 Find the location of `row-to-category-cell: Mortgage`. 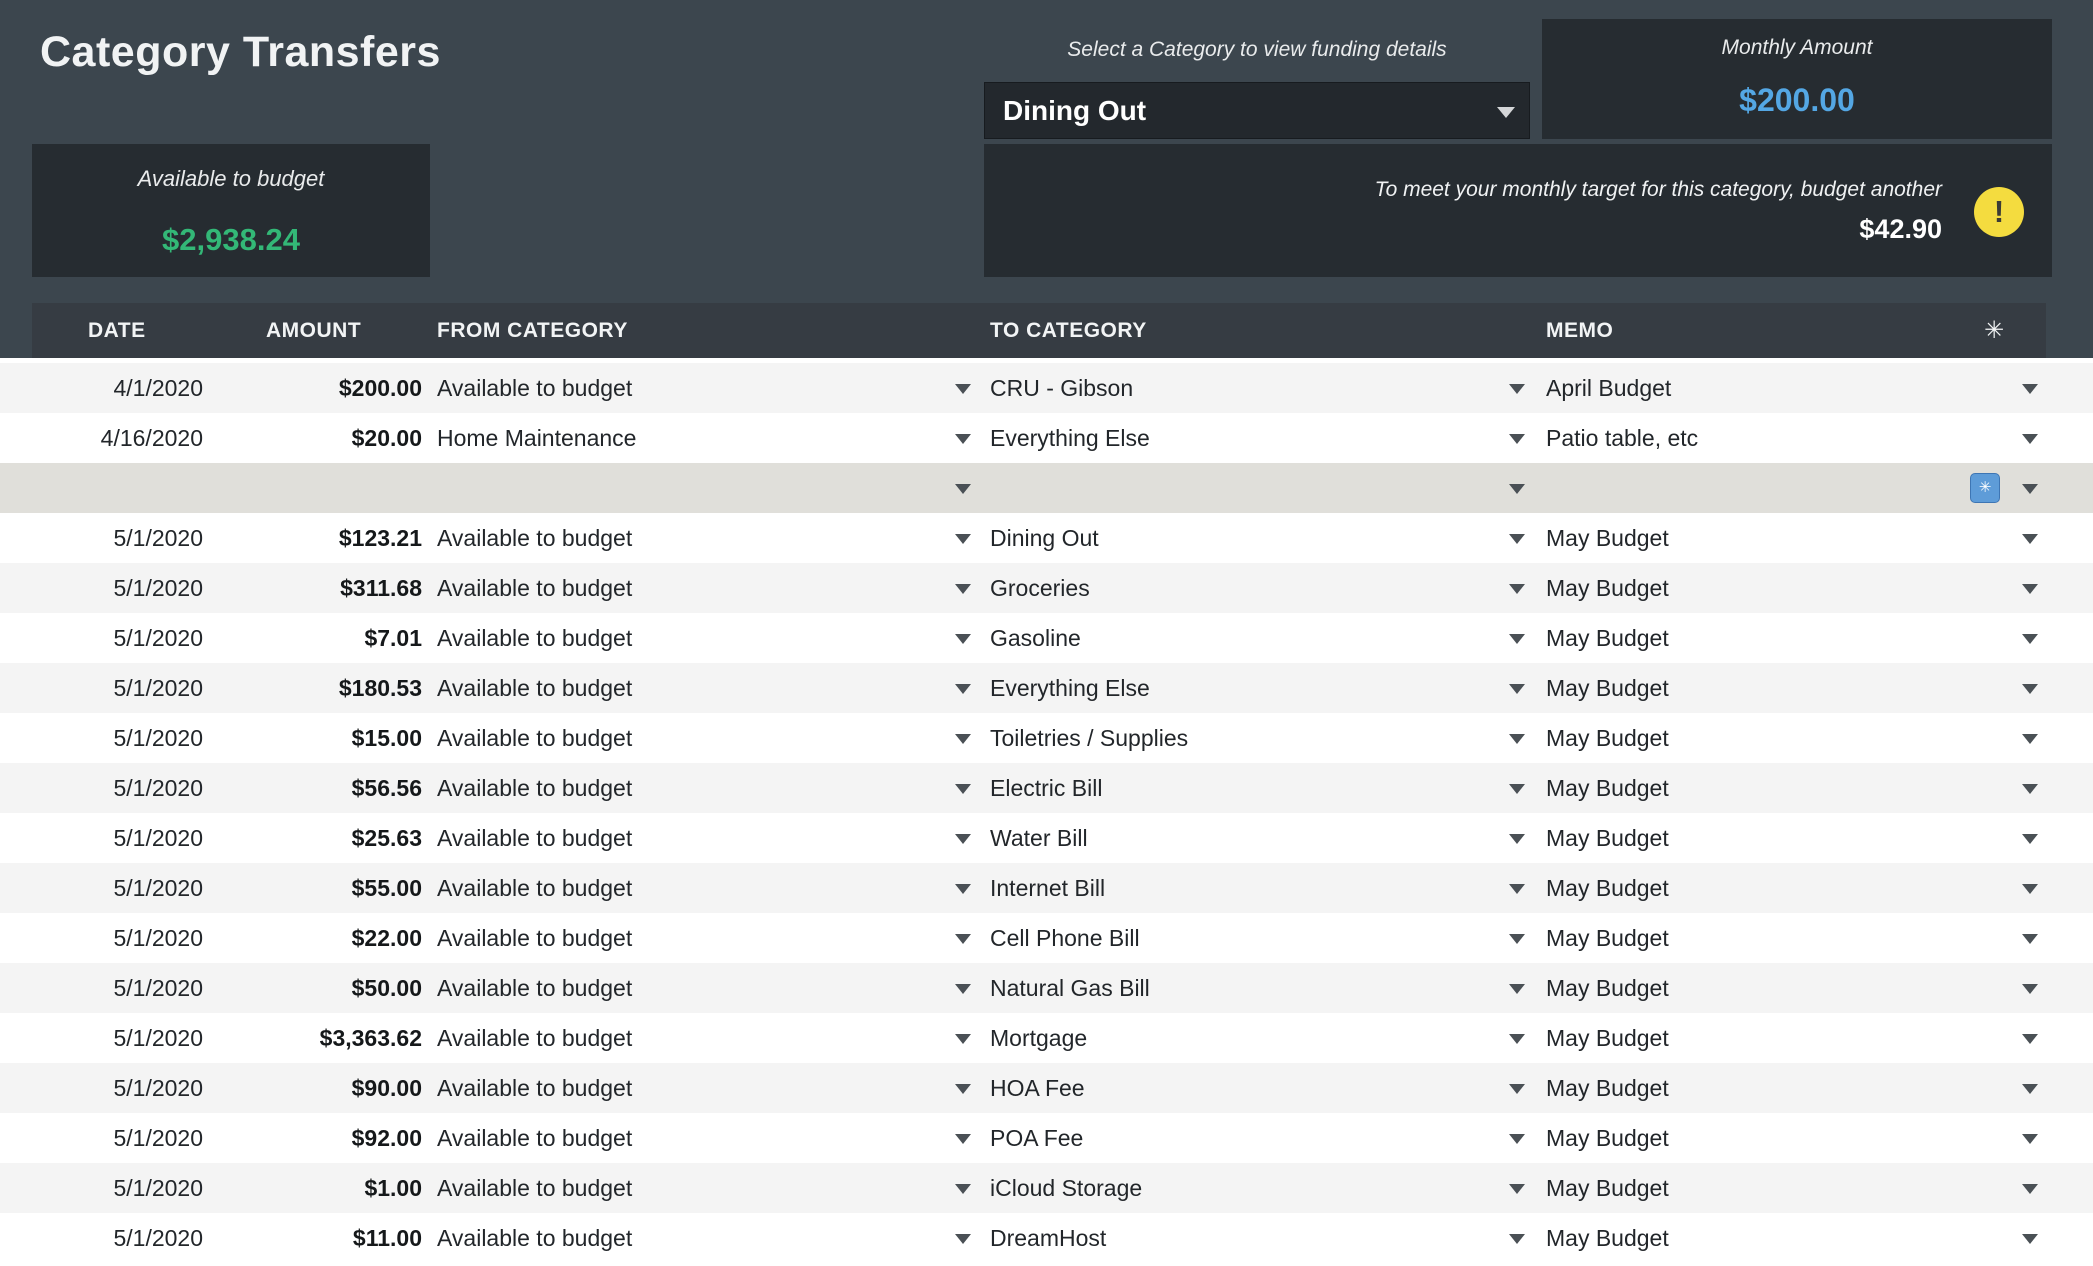

row-to-category-cell: Mortgage is located at coordinates (1038, 1038).